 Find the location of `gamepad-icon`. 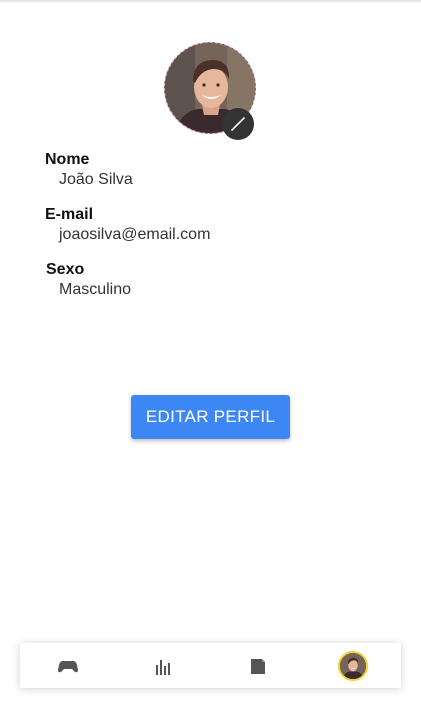

gamepad-icon is located at coordinates (67, 666).